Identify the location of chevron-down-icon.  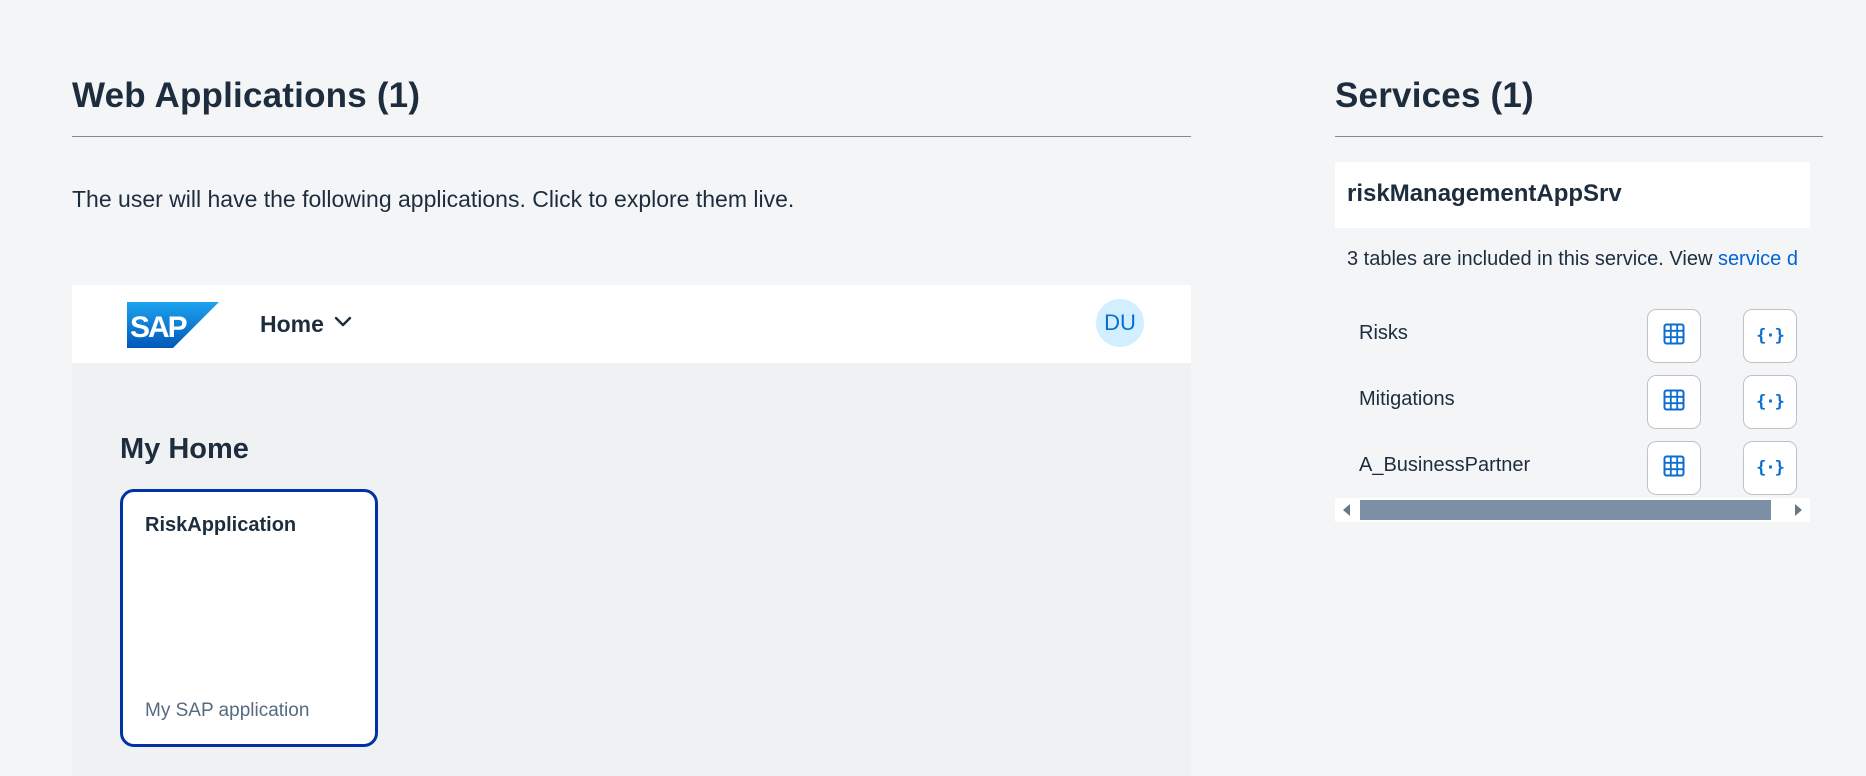
(343, 324).